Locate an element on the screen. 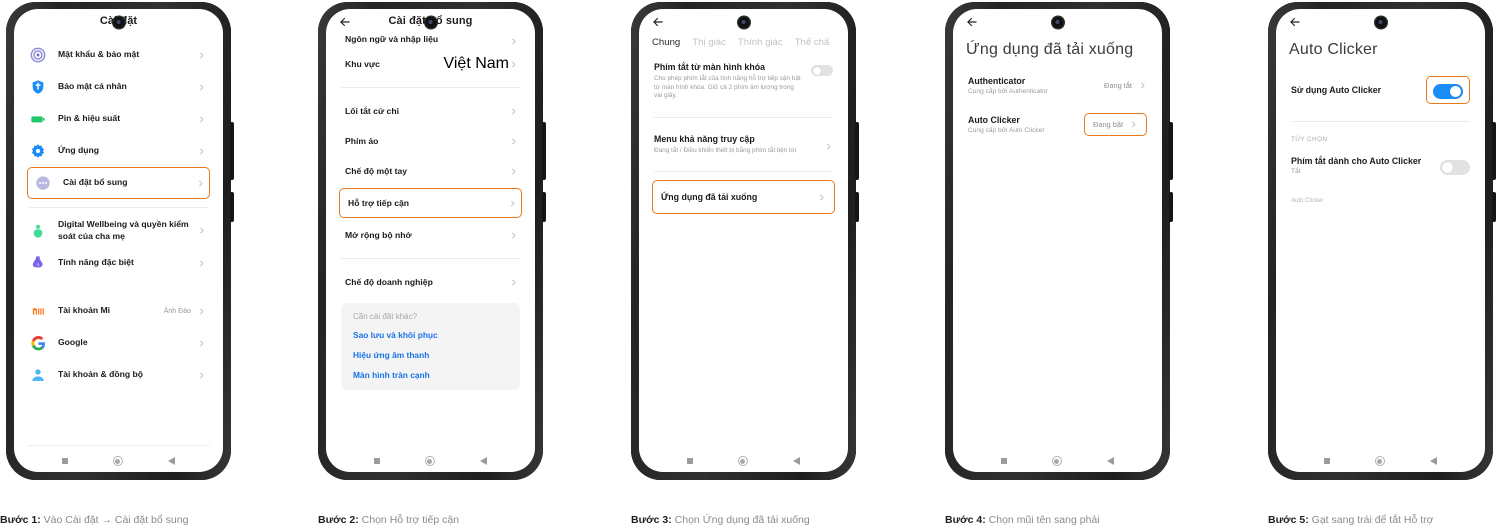  caption-step-1: Bước 1: Vào Cài đặt → Cài đặt bổ sung is located at coordinates (94, 520).